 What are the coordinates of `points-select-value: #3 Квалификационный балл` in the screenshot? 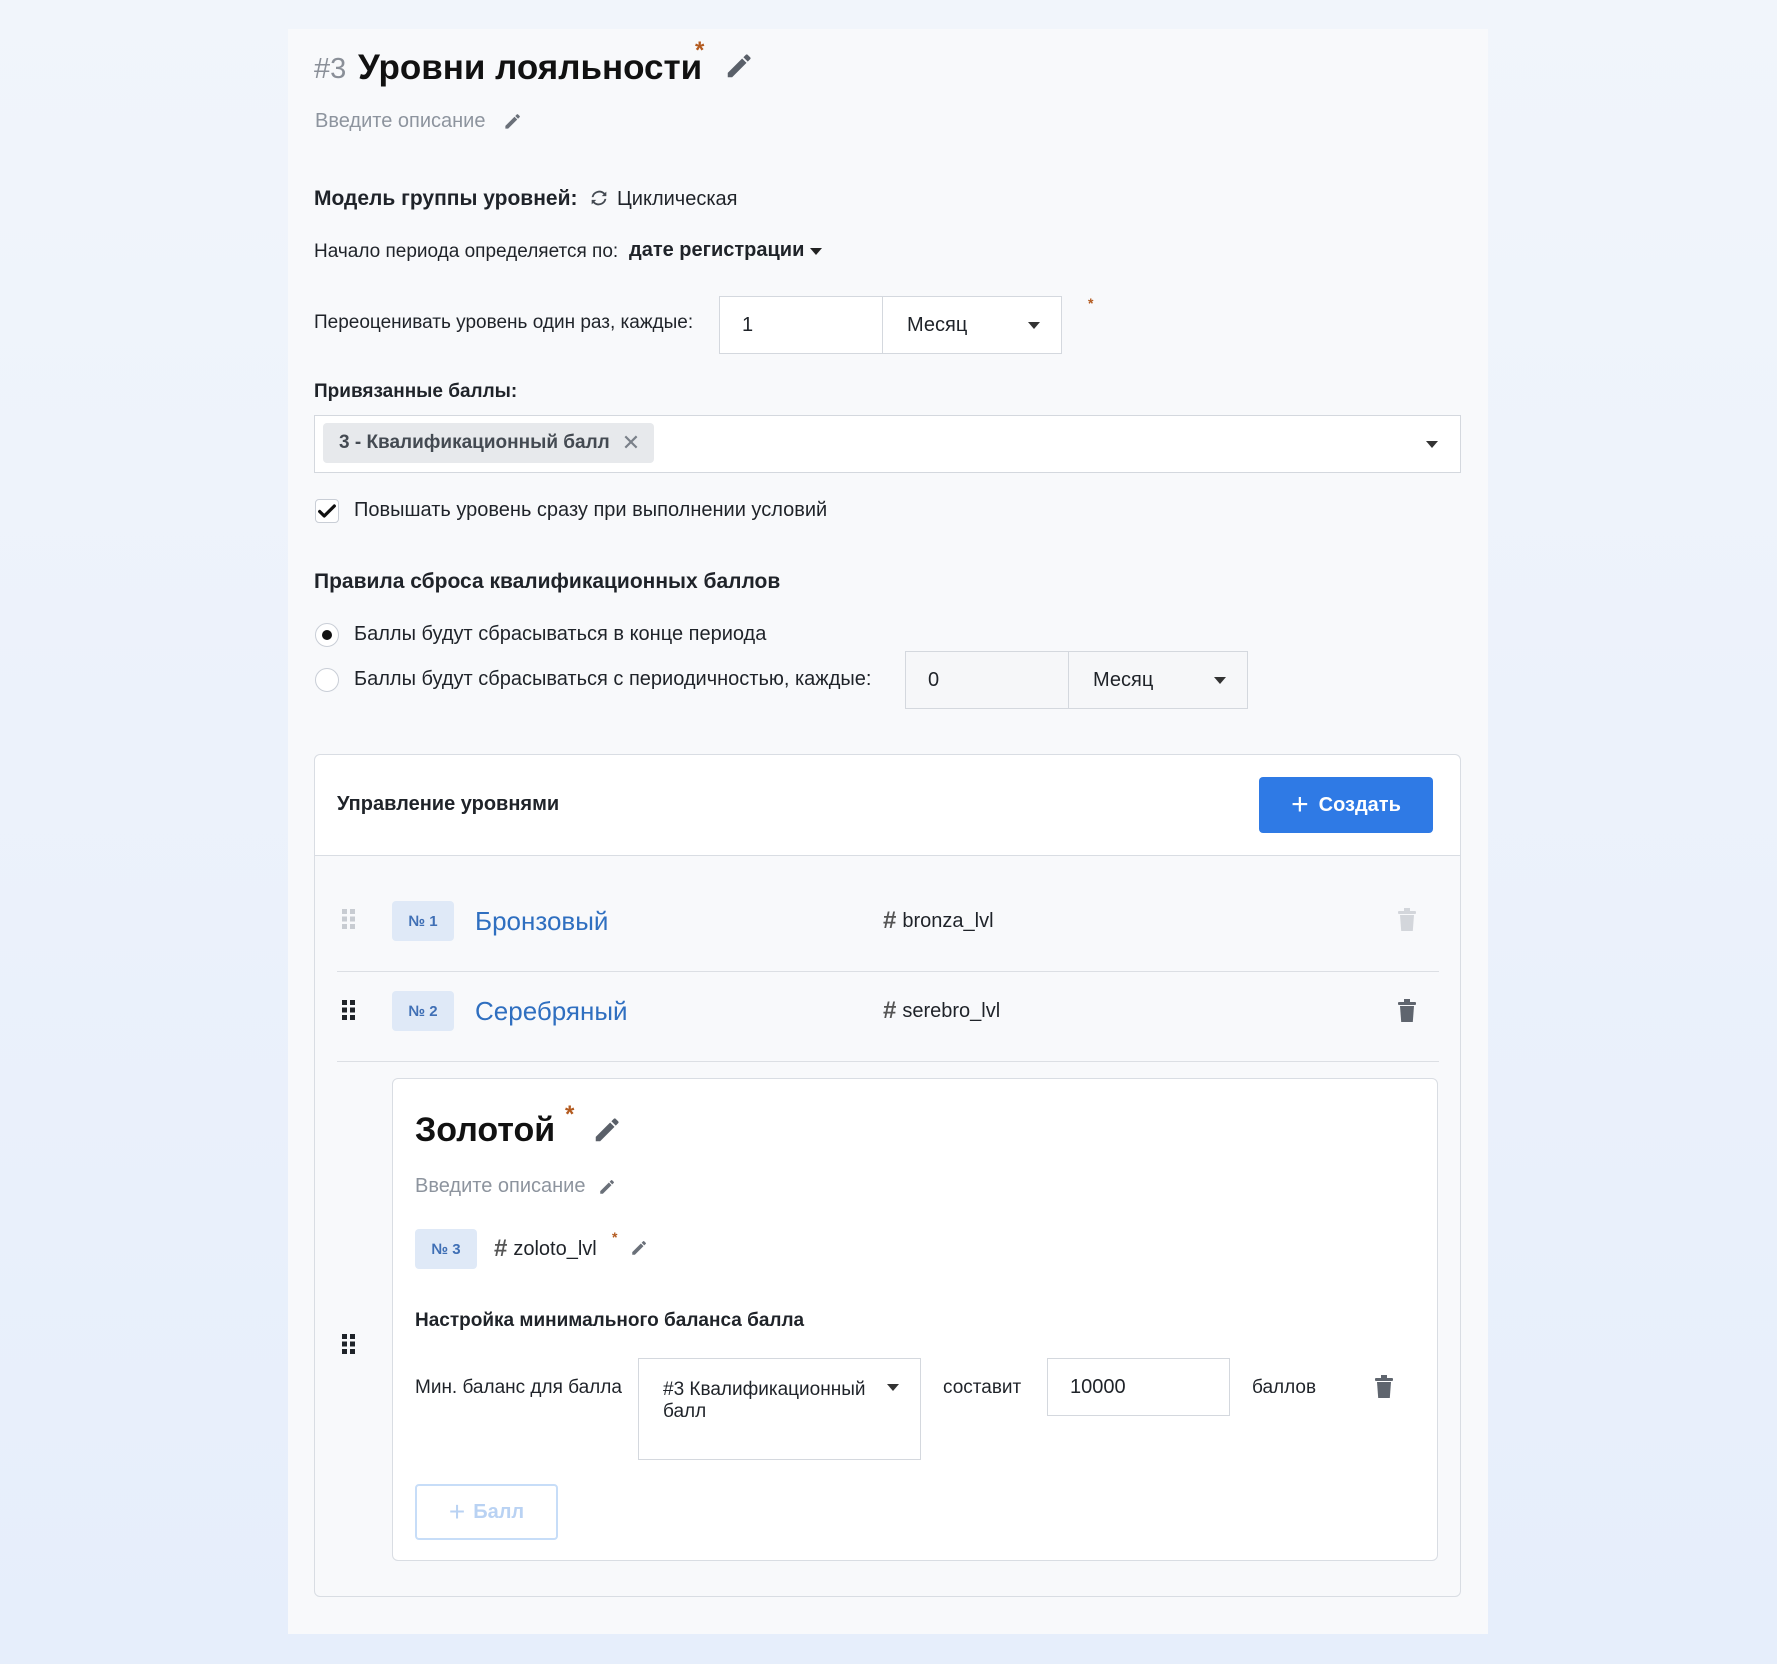 It's located at (764, 1400).